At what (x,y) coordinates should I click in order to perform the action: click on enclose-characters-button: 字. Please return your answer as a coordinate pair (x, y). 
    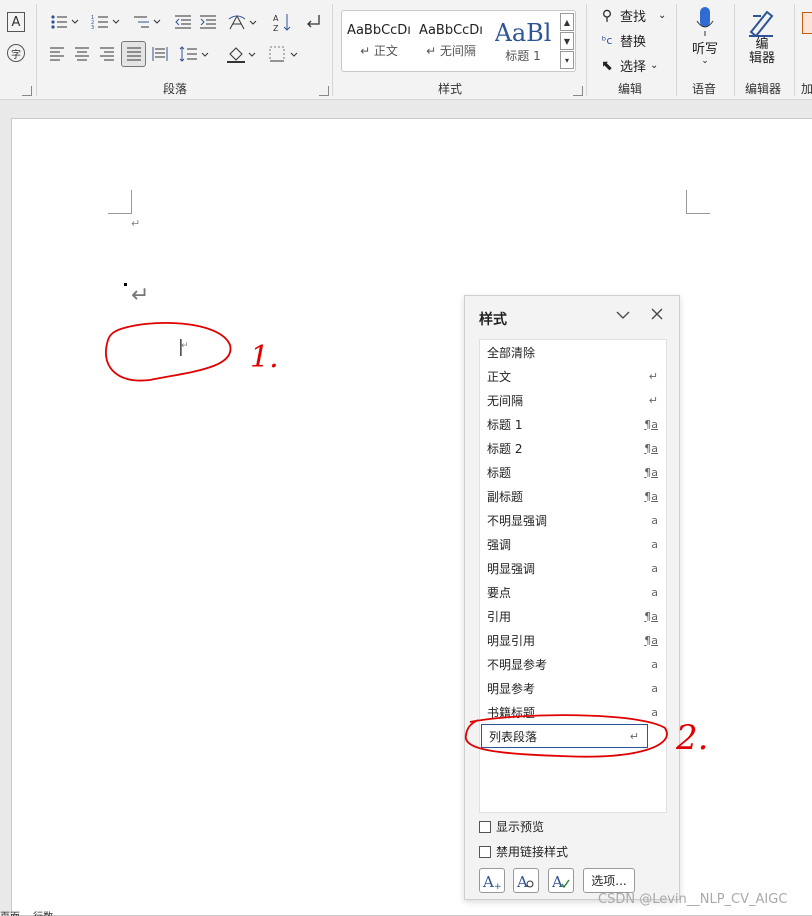
    Looking at the image, I should click on (16, 53).